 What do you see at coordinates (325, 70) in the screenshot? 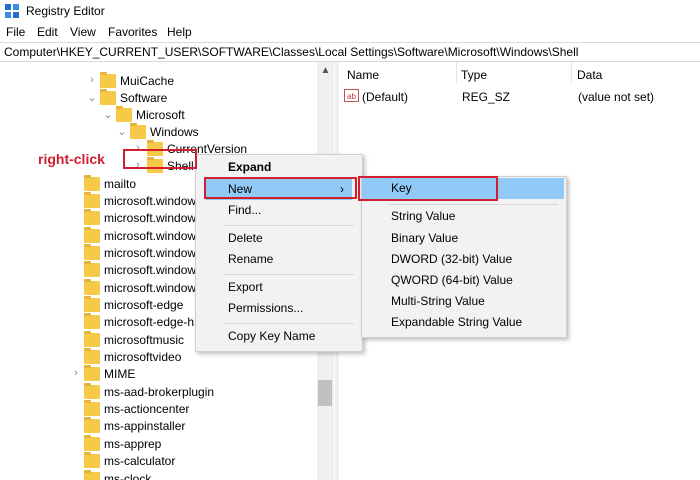
I see `scroll-up-arrow-icon: ▲` at bounding box center [325, 70].